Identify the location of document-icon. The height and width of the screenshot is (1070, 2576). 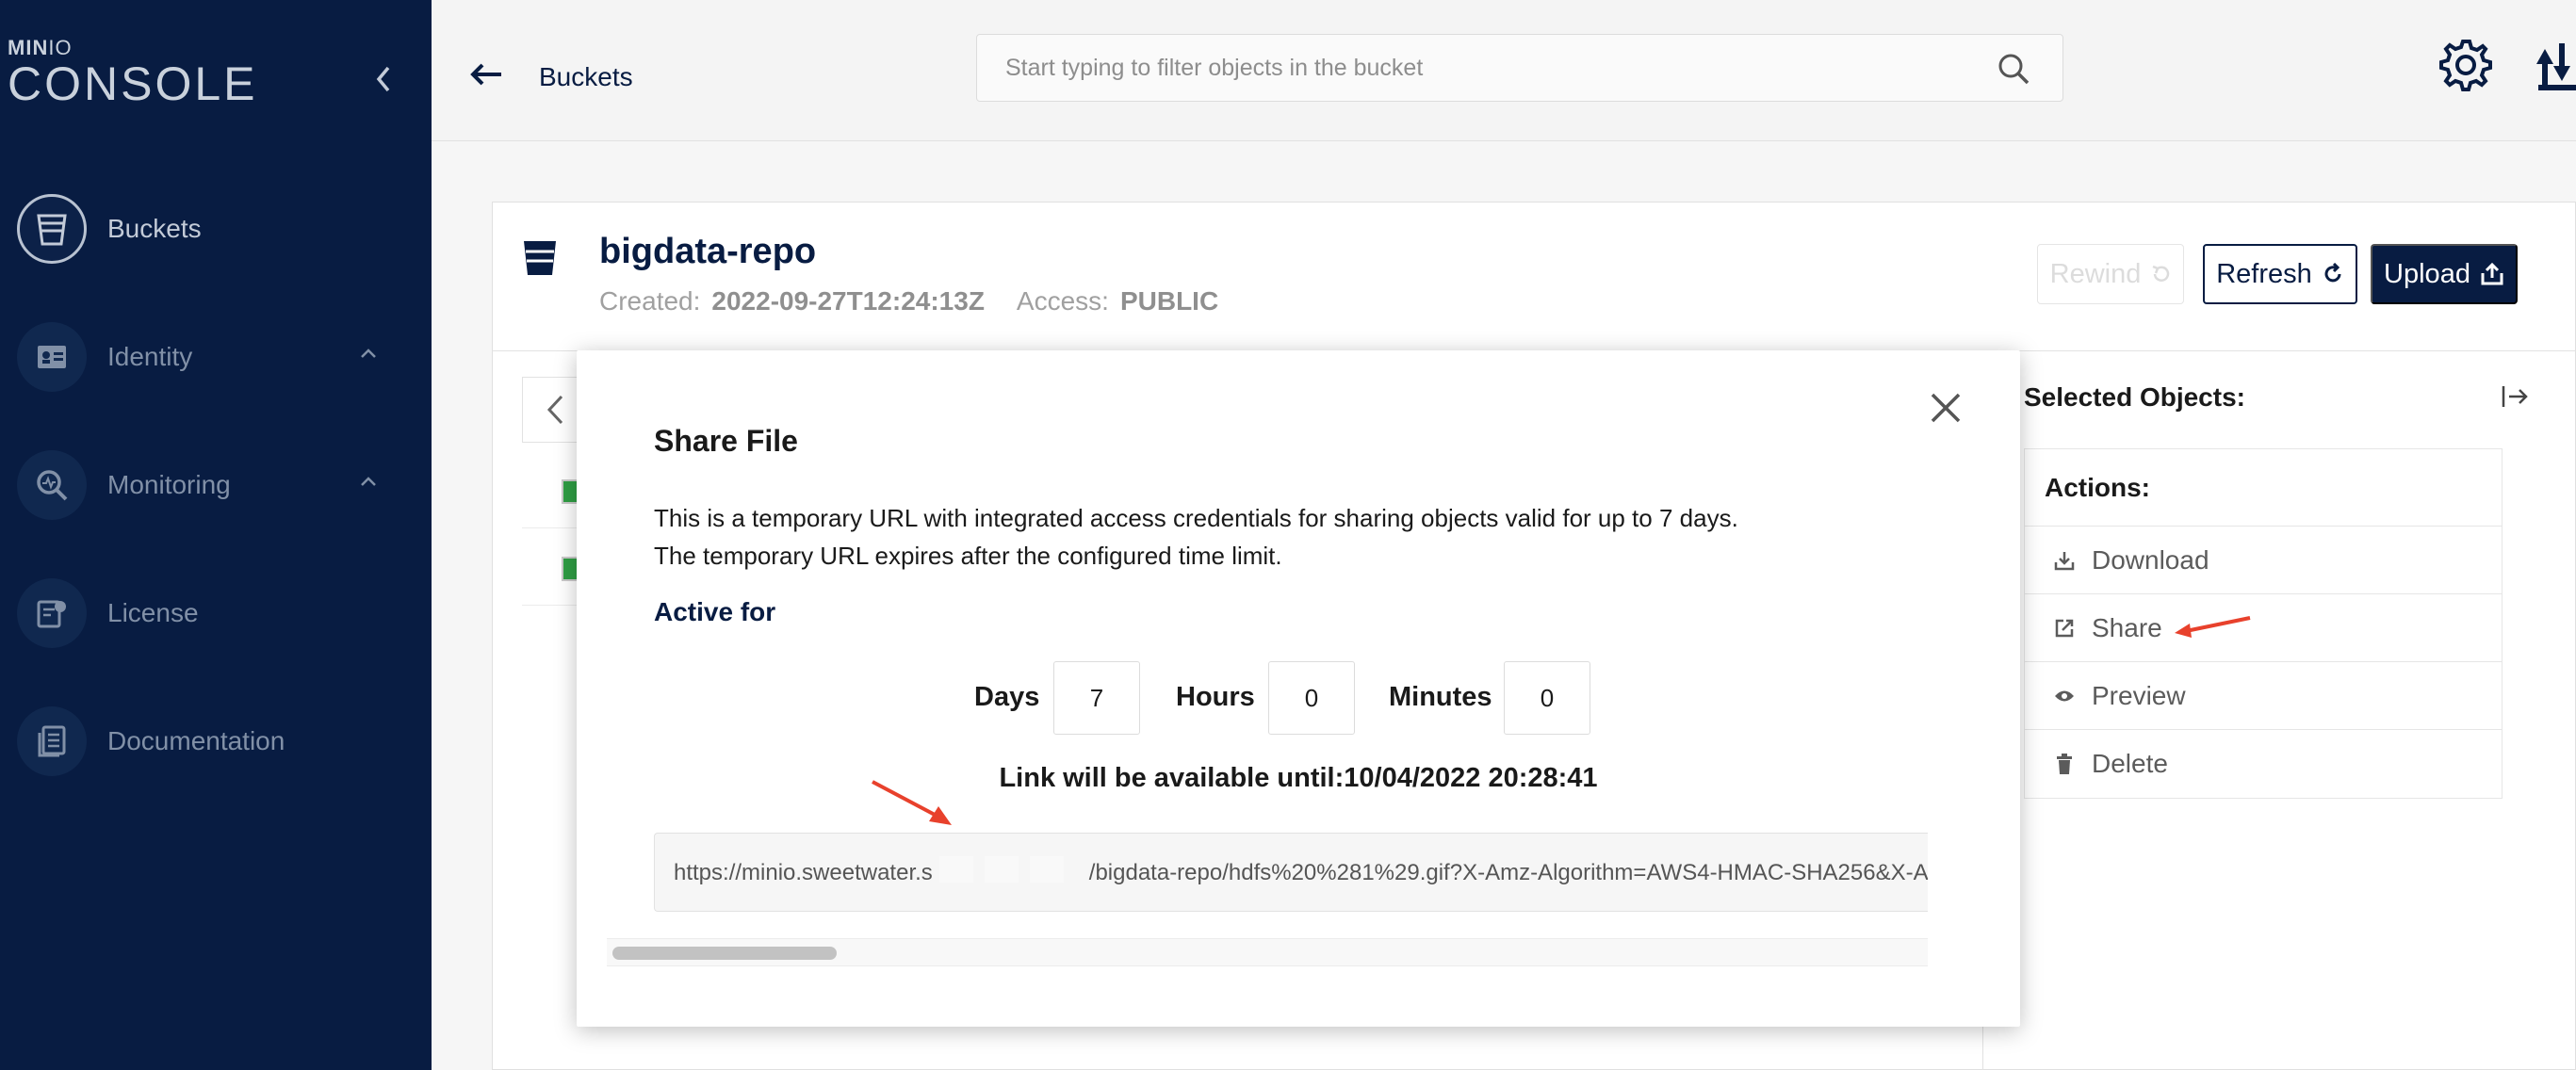
(52, 741).